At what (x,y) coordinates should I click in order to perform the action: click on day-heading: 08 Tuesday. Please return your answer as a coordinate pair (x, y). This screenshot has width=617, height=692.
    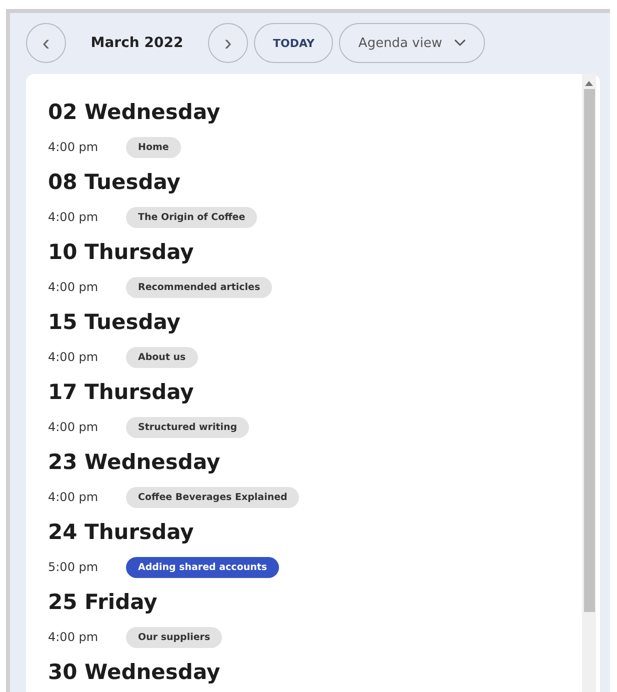
    Looking at the image, I should click on (115, 182).